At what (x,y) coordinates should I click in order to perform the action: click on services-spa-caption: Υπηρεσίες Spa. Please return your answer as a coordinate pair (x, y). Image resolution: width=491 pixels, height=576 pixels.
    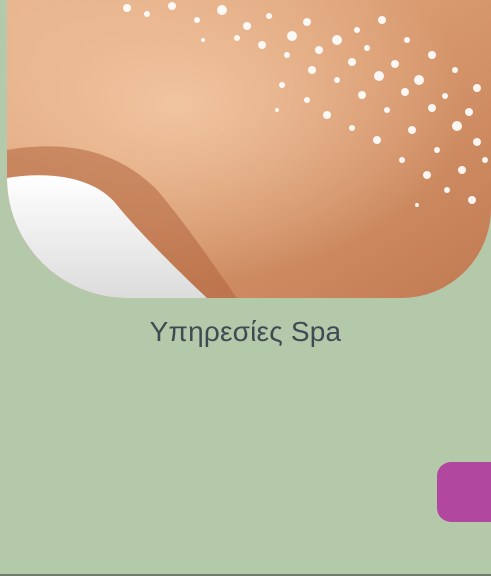
    Looking at the image, I should click on (245, 332).